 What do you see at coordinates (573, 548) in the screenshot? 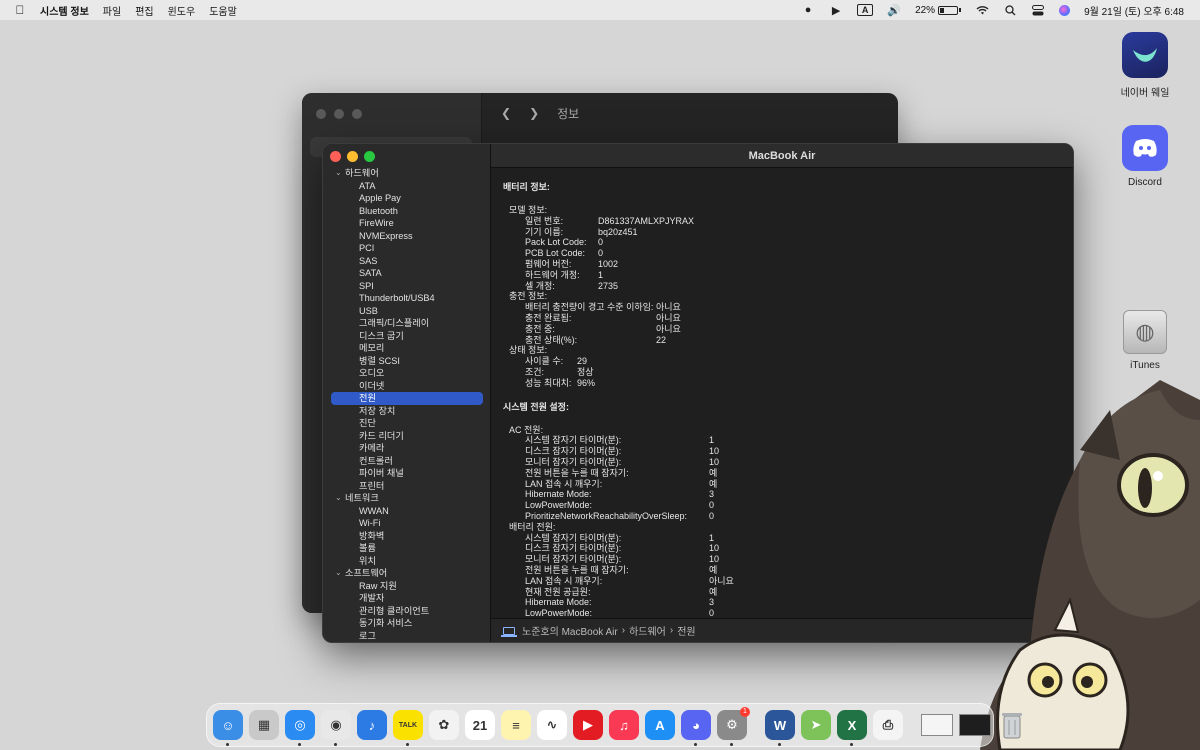
I see `info-key: 디스크 잠자기 타이머(분):` at bounding box center [573, 548].